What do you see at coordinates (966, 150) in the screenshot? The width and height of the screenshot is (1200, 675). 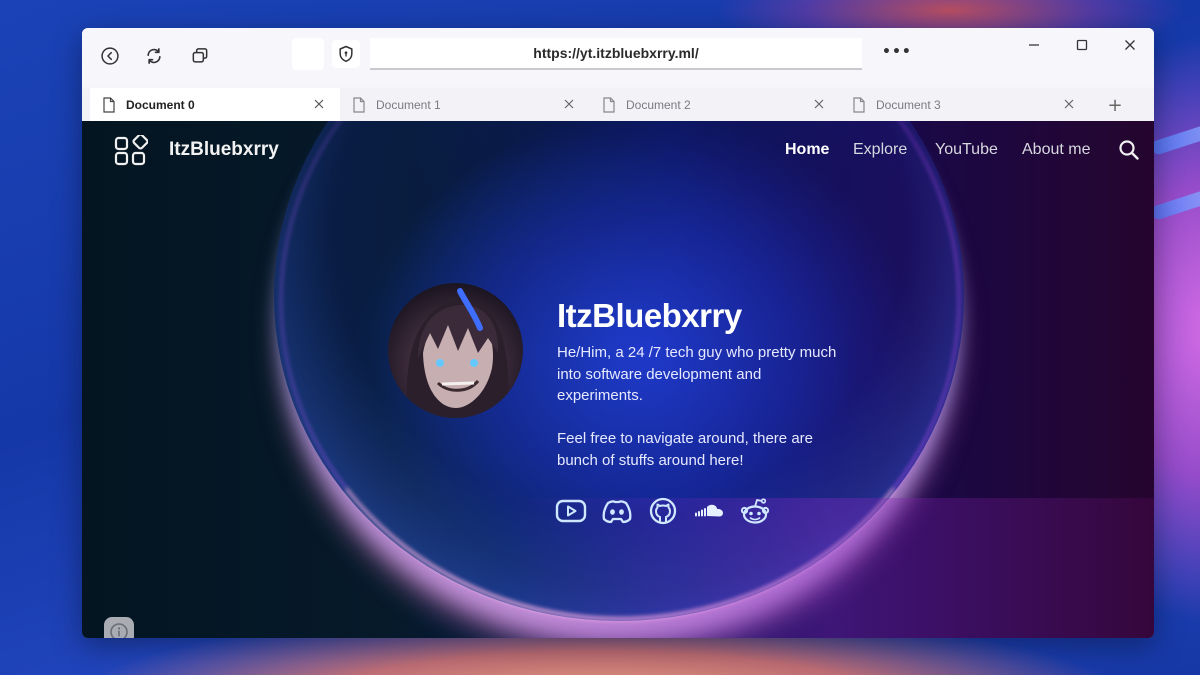 I see `nav-youtube: YouTube` at bounding box center [966, 150].